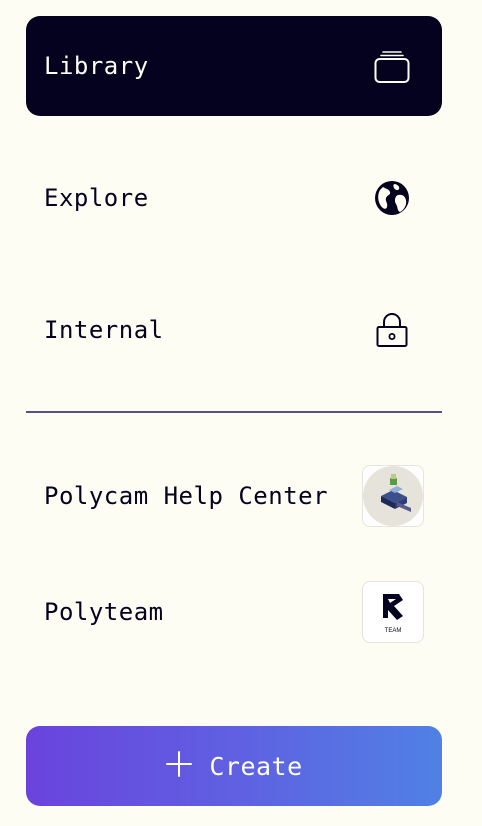 The image size is (482, 826). I want to click on create-button-label: Create, so click(256, 766).